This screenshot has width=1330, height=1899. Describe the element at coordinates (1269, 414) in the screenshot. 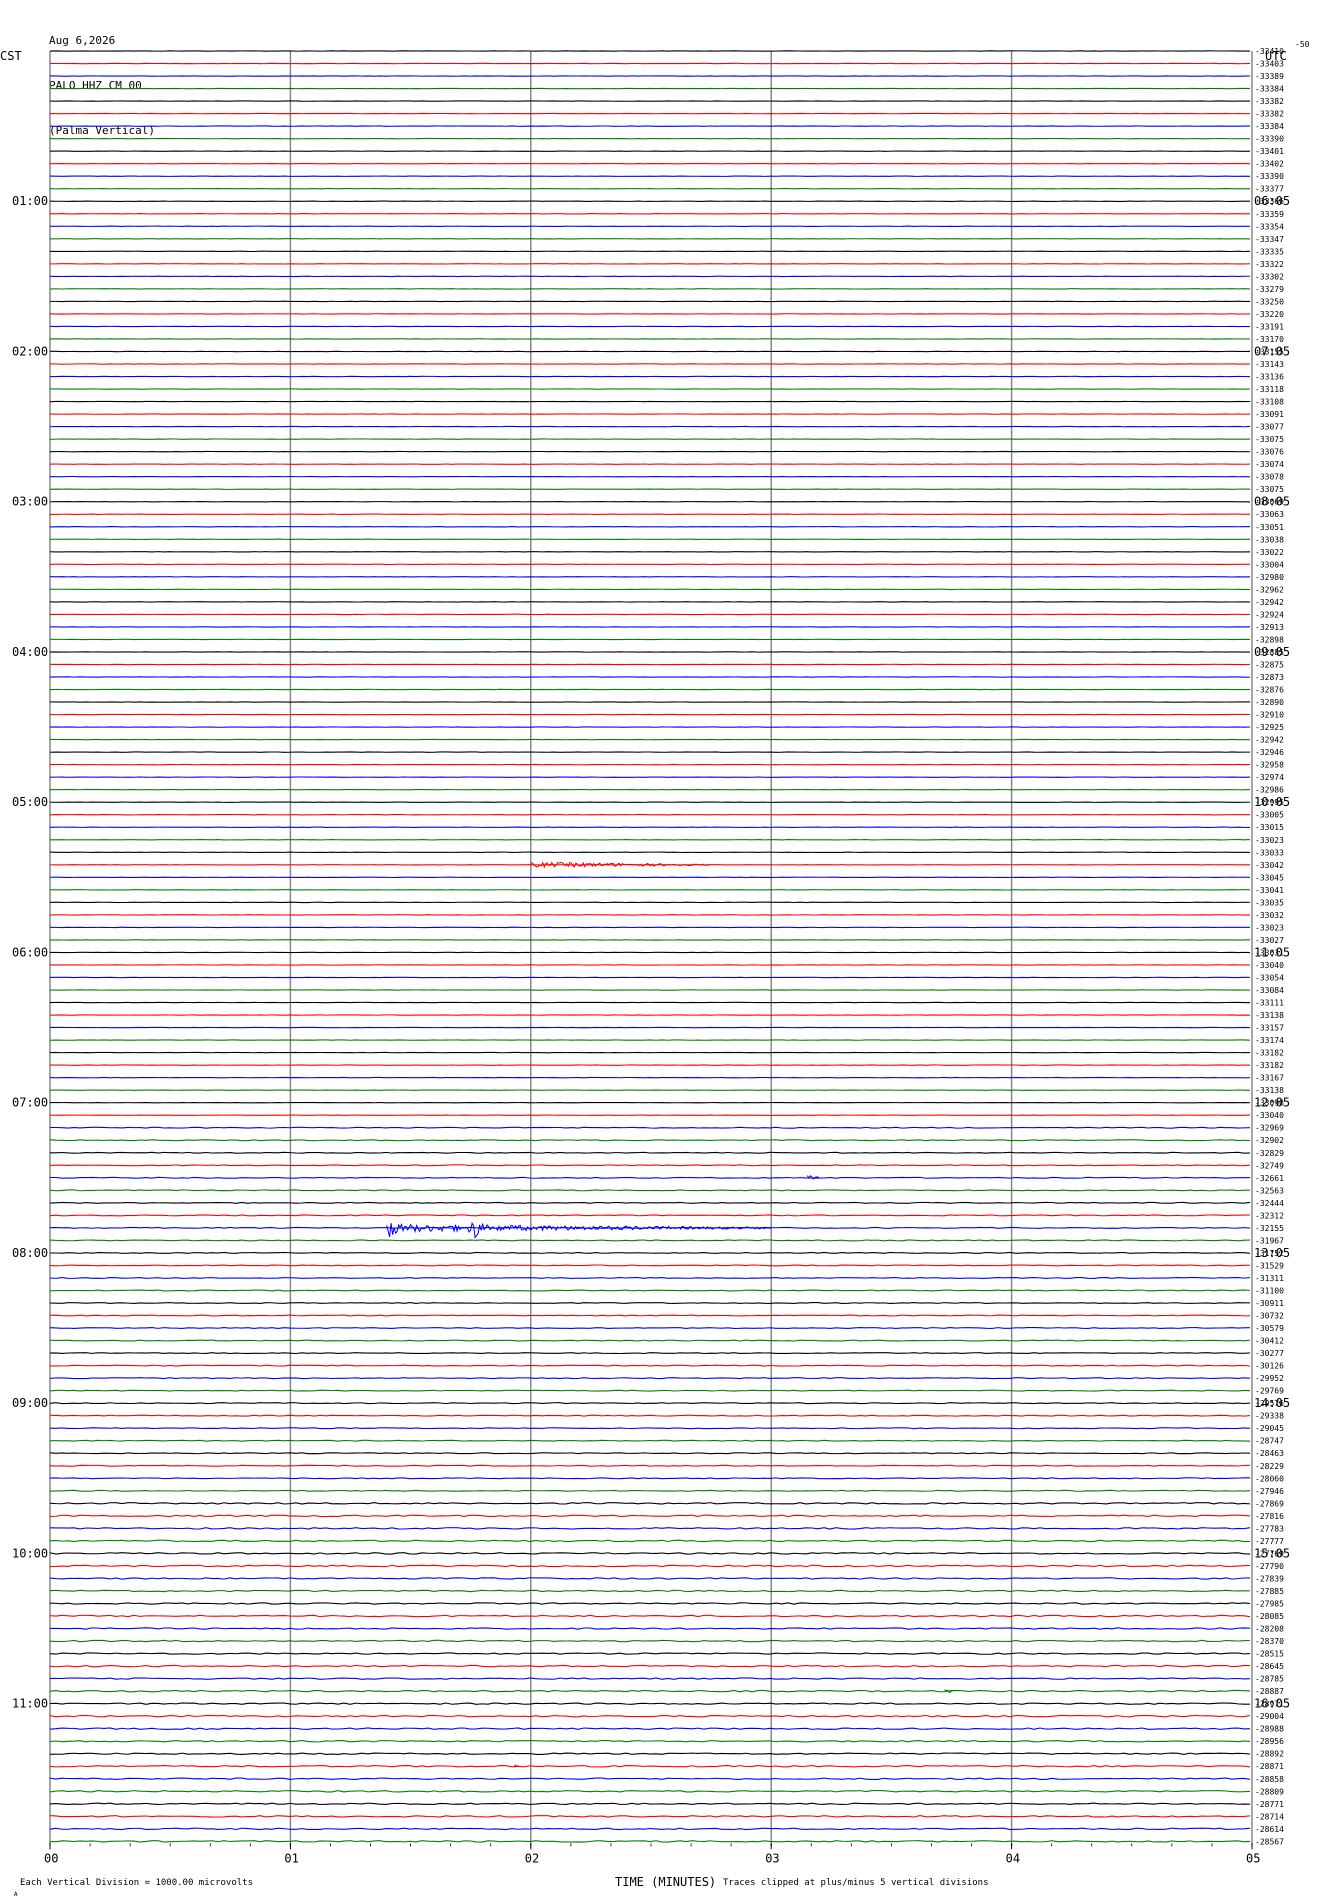

I see `trace-offset-label: -33091` at that location.